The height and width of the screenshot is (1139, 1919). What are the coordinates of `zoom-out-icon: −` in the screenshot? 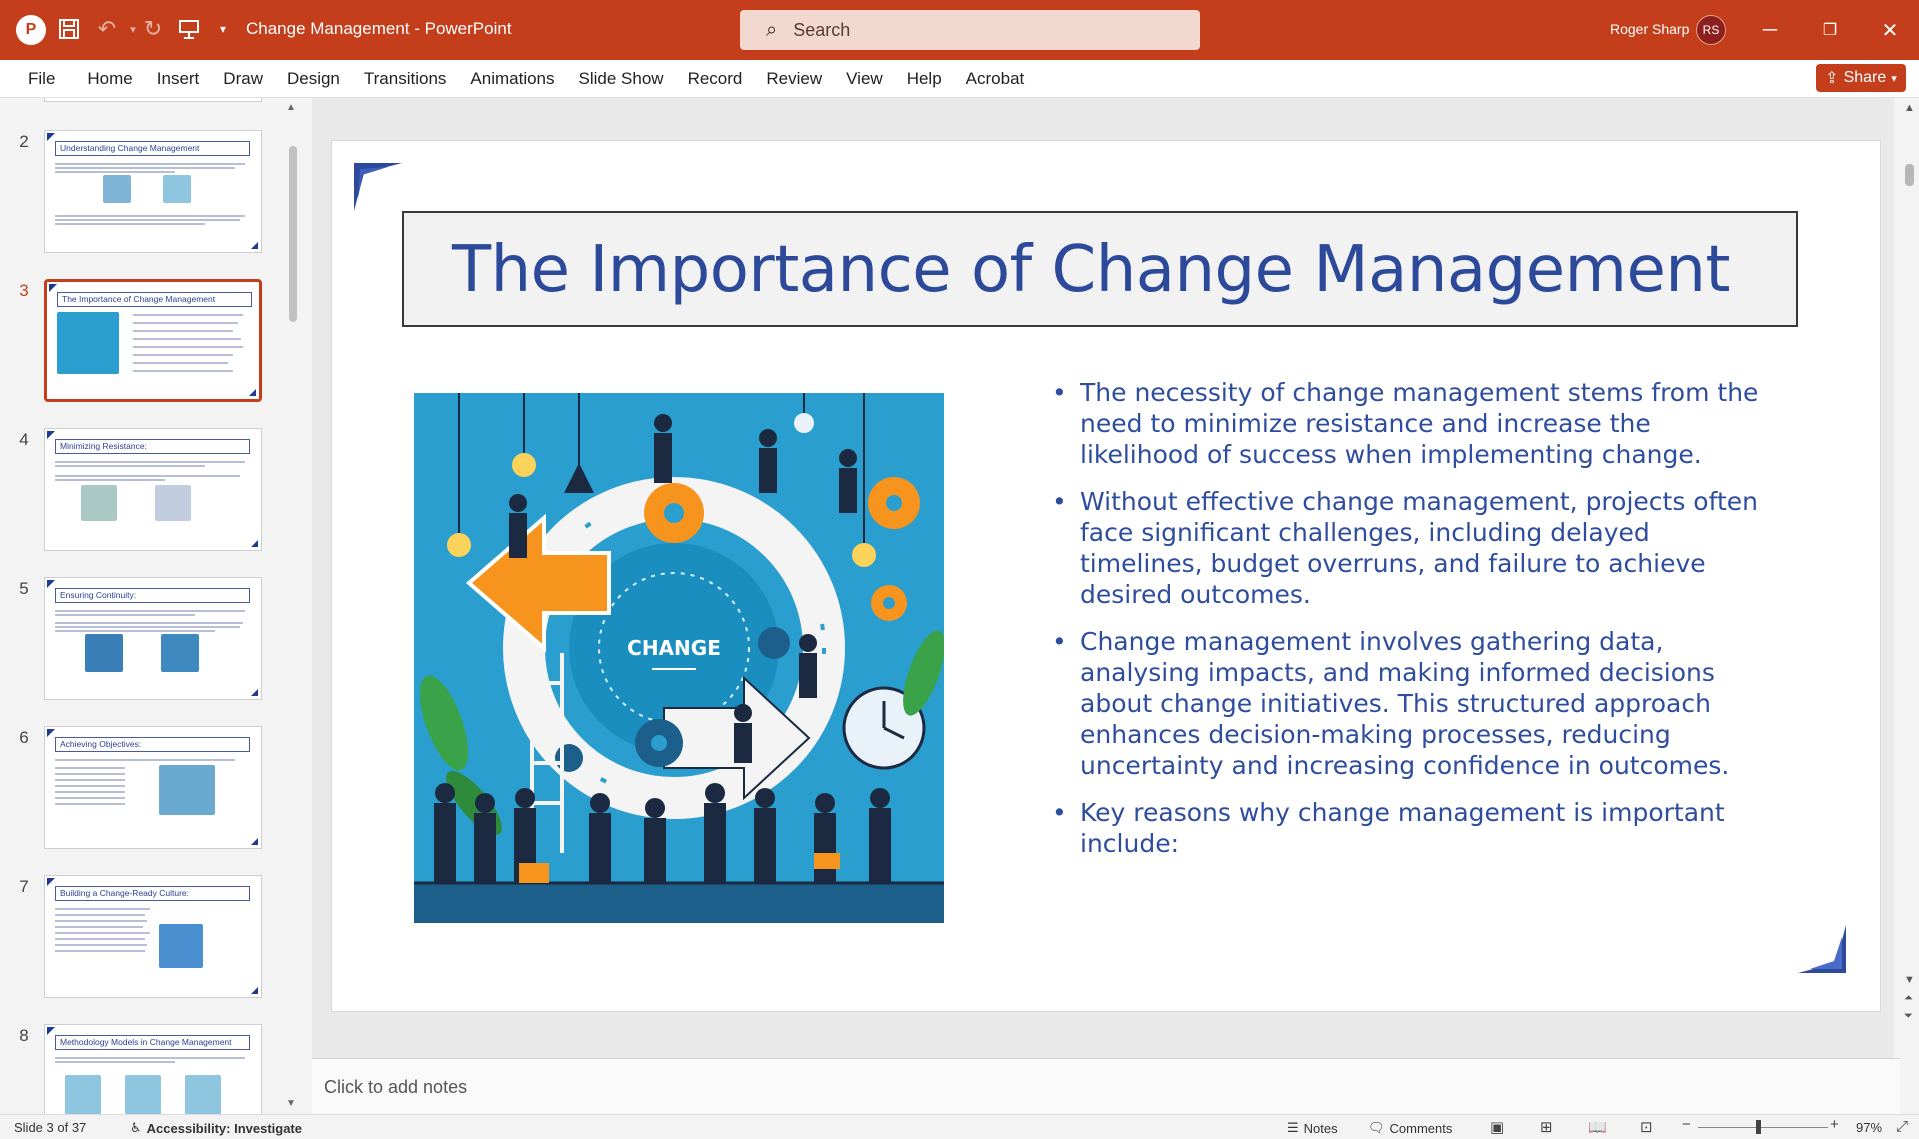 It's located at (1686, 1124).